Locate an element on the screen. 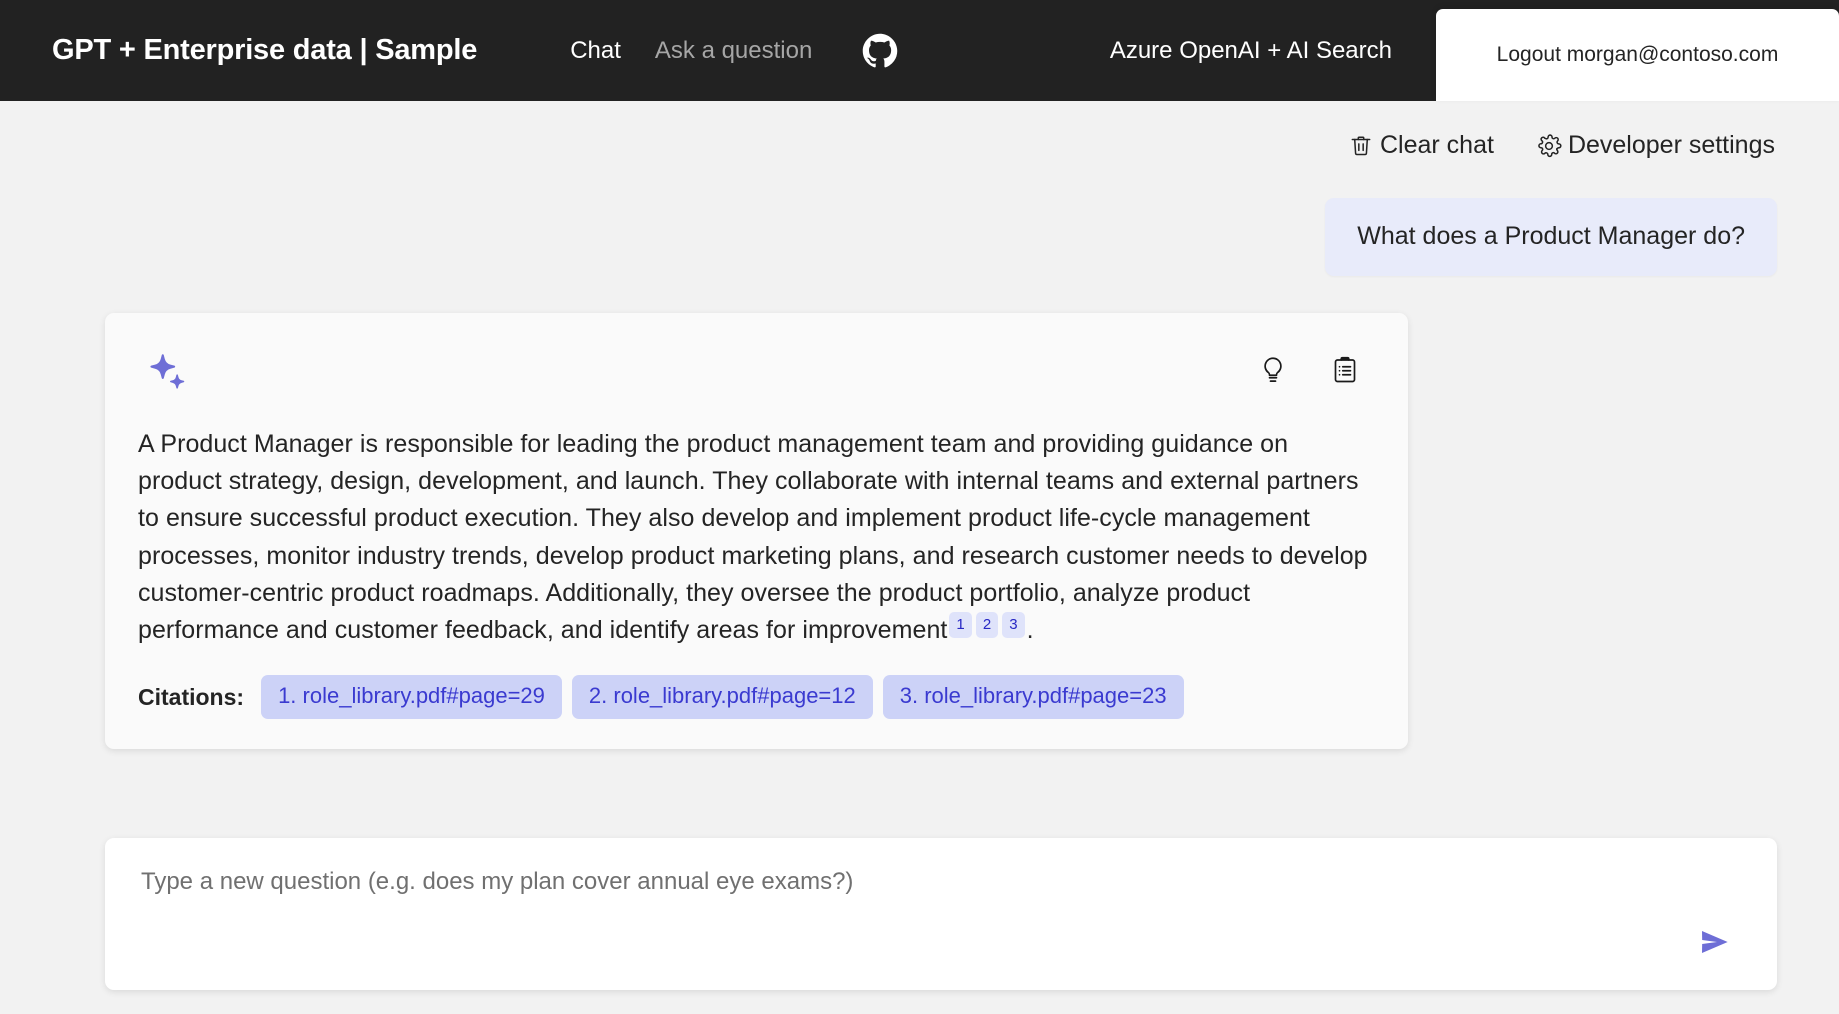  developer-settings-label: Developer settings is located at coordinates (1671, 145).